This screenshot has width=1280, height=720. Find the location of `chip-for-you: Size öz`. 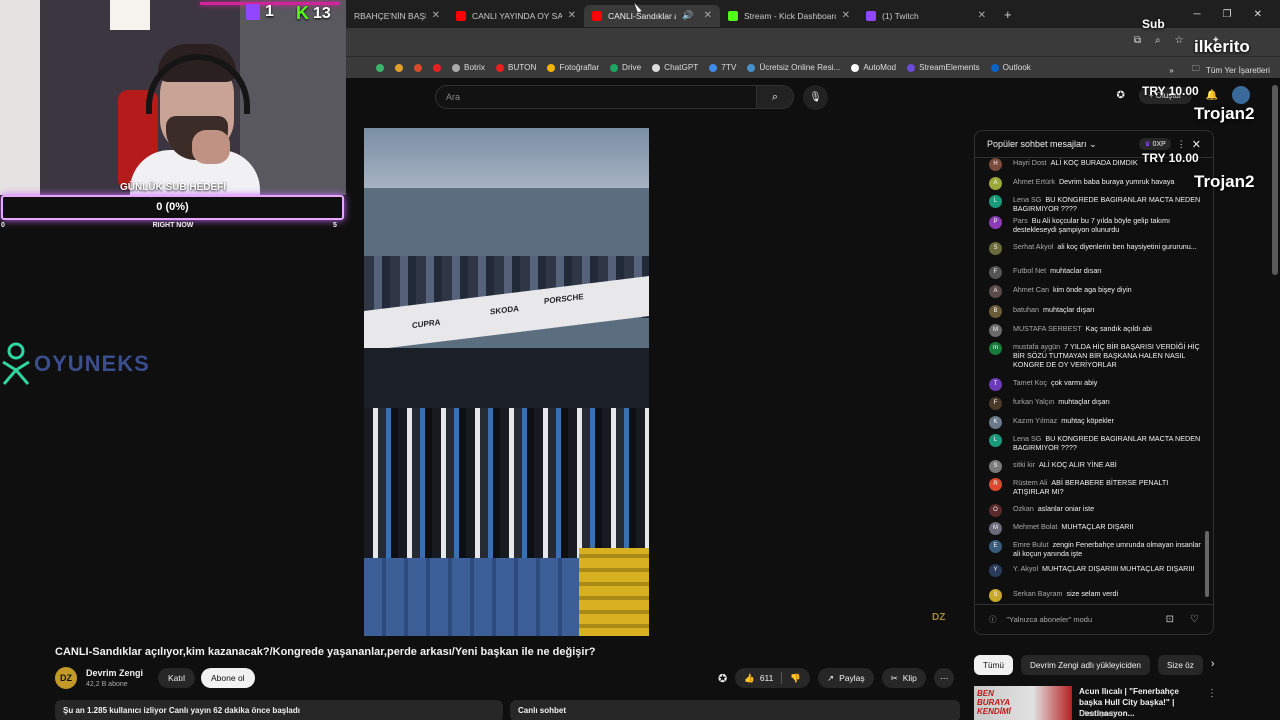

chip-for-you: Size öz is located at coordinates (1180, 665).